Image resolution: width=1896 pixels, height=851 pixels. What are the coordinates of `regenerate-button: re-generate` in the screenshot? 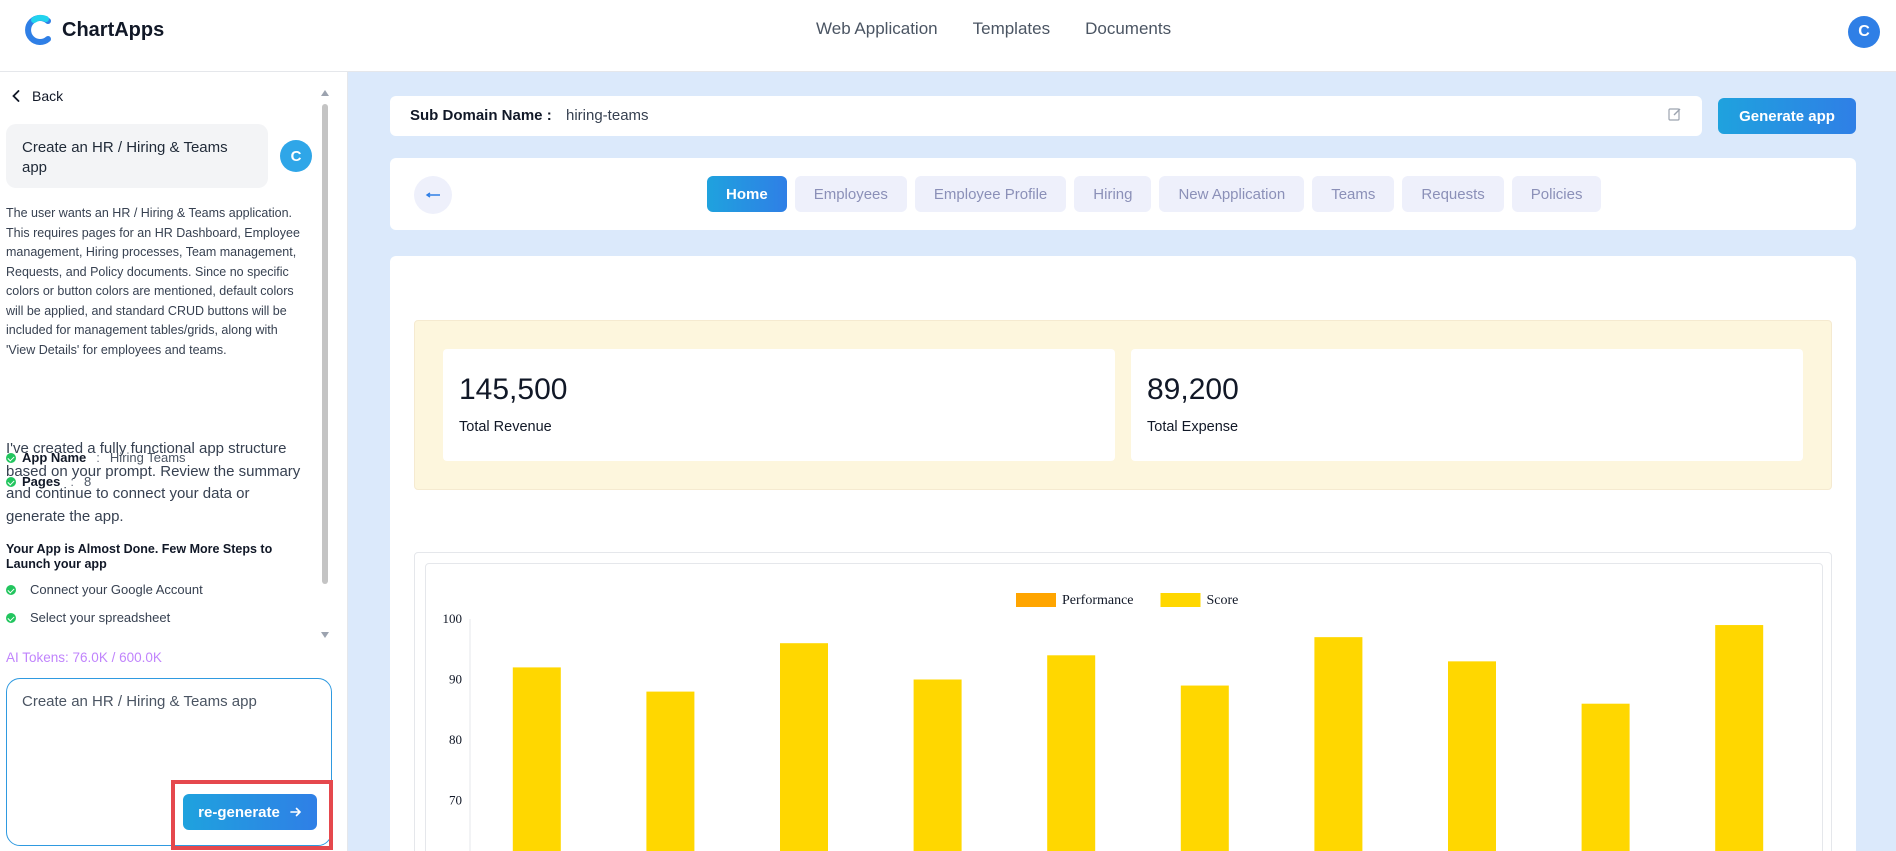 It's located at (250, 812).